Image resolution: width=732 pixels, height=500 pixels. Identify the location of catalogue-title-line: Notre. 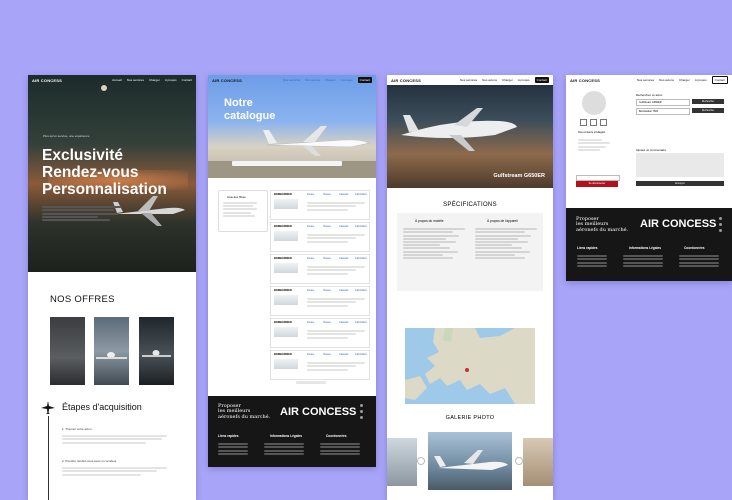
(238, 103).